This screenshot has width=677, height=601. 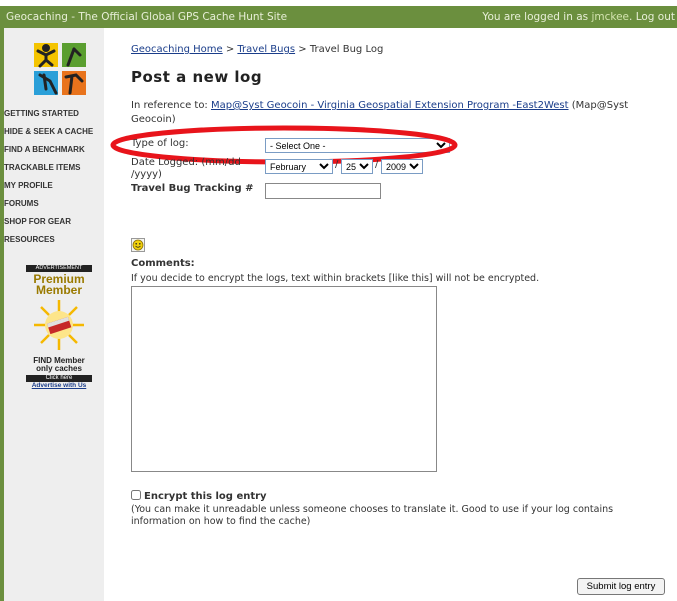 I want to click on date-label: Date Logged: (mm/dd /yyyy), so click(x=186, y=168).